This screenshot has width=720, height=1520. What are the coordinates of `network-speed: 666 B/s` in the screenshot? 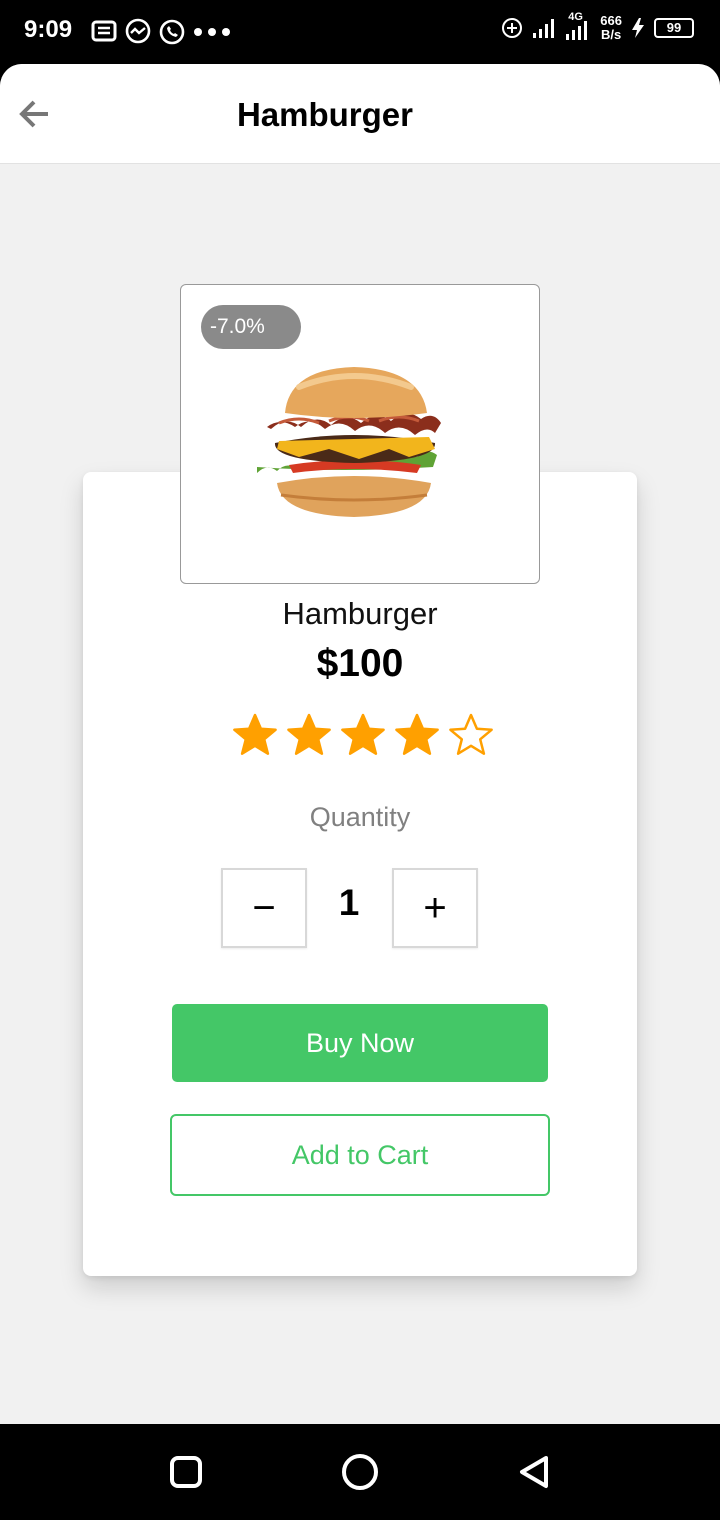 It's located at (611, 28).